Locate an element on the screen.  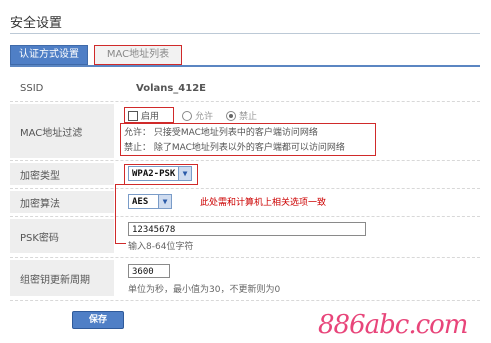
group-key-row: 组密钥更新周期 3600 单位为秒，最小值为30，不更新则为0 is located at coordinates (245, 278).